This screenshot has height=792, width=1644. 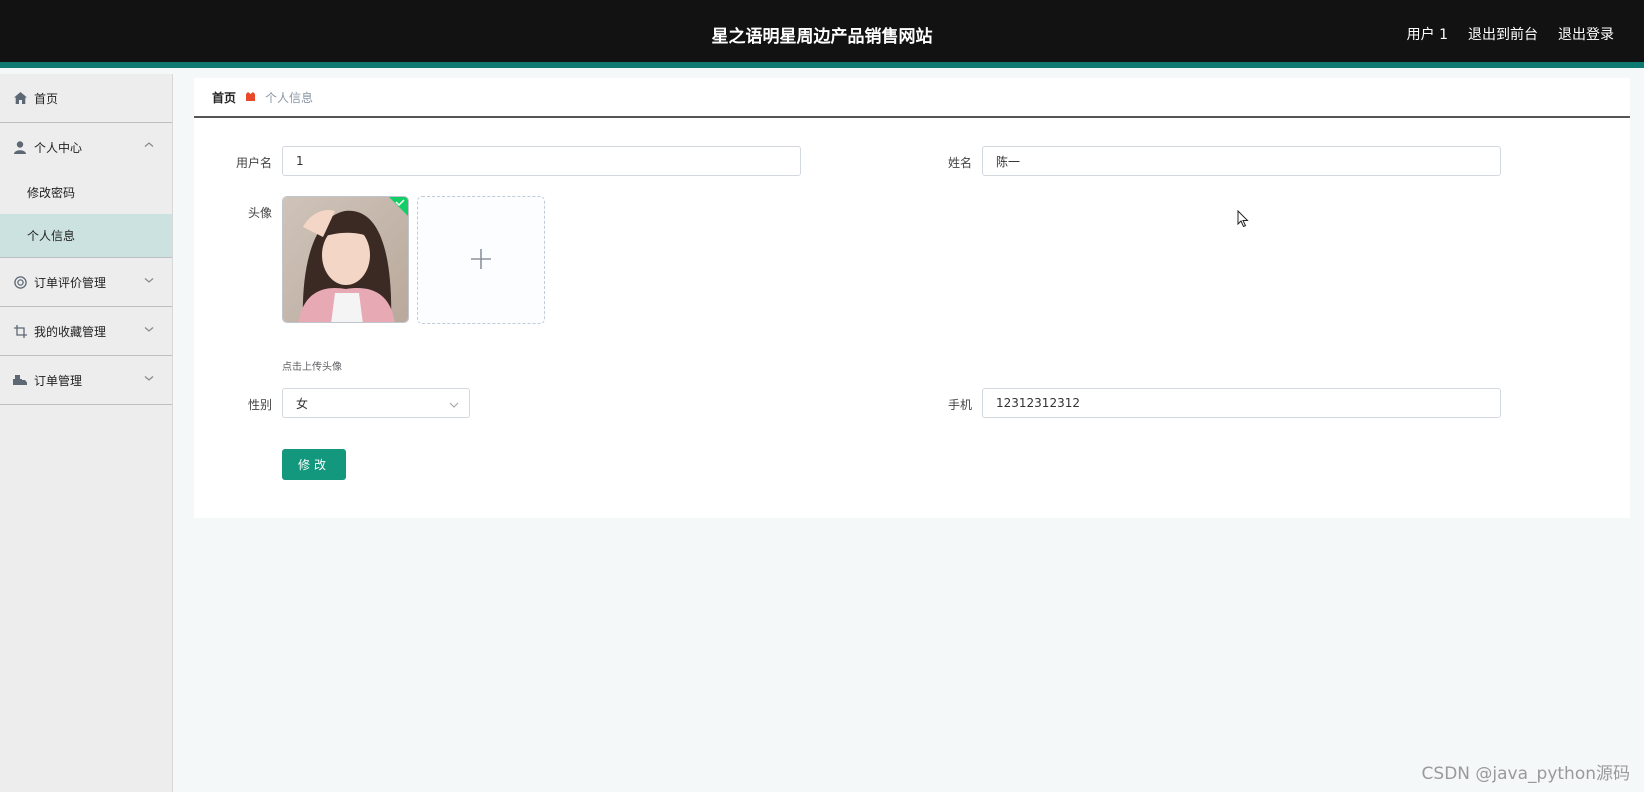 I want to click on breadcrumb-current: 个人信息, so click(x=289, y=97).